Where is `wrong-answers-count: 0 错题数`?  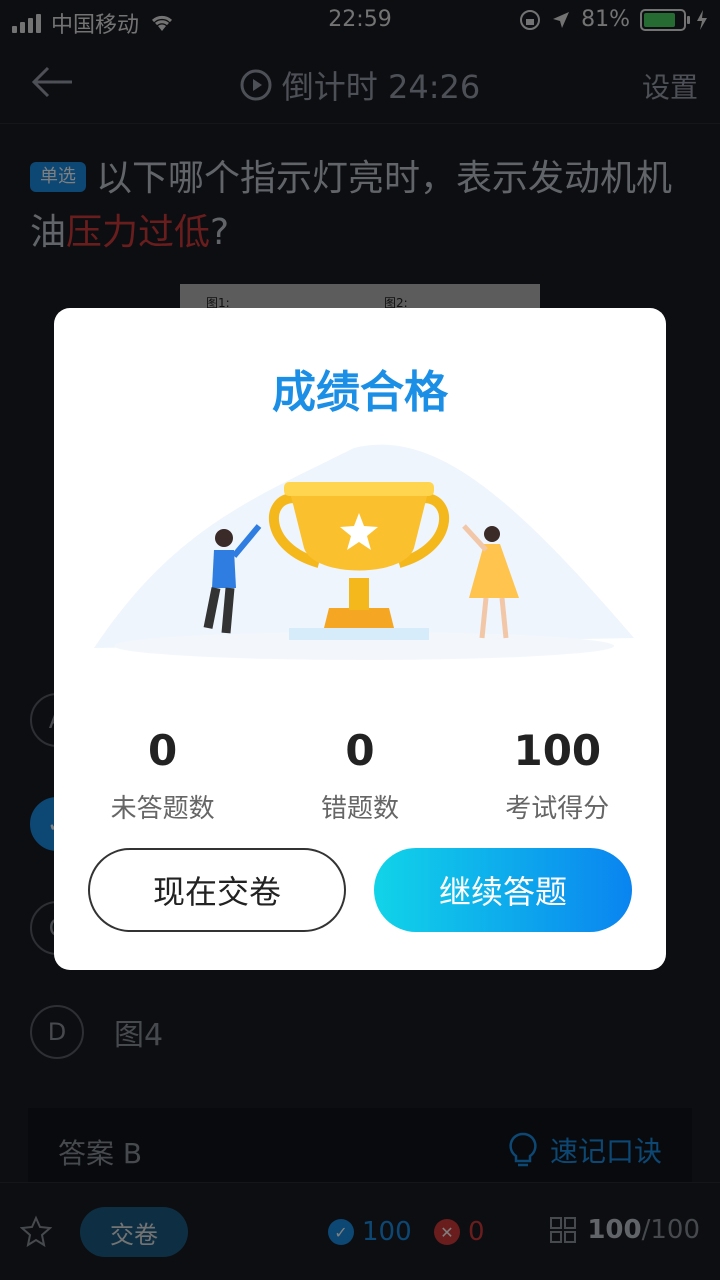
wrong-answers-count: 0 错题数 is located at coordinates (360, 775).